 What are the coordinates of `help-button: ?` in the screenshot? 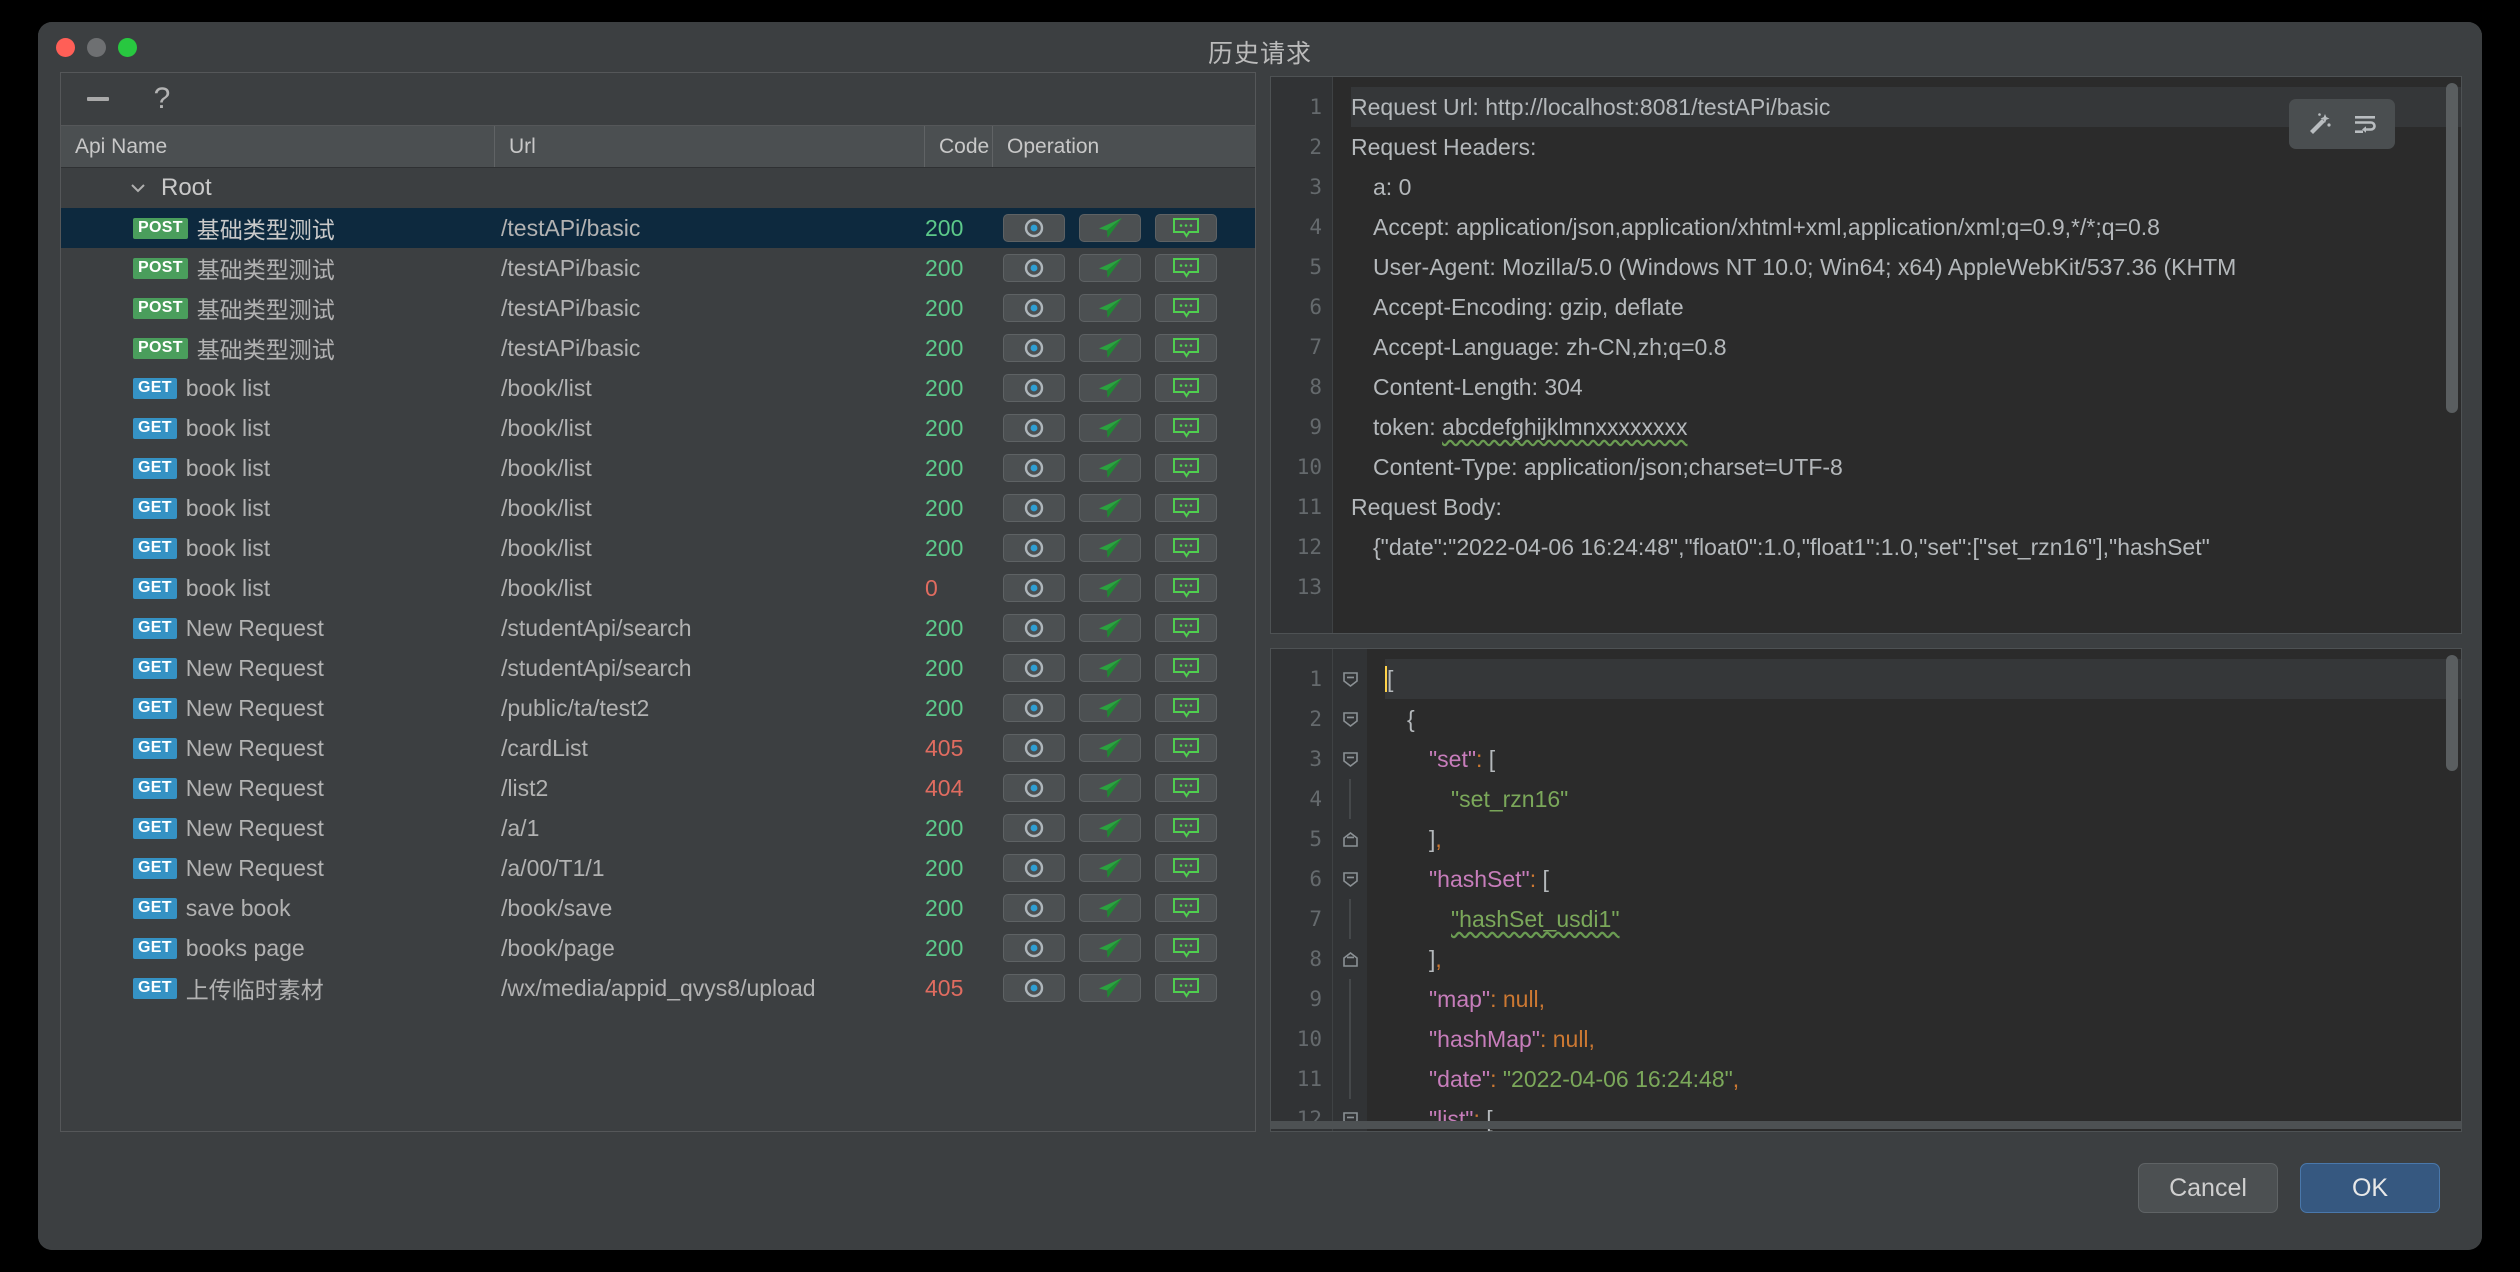 It's located at (162, 99).